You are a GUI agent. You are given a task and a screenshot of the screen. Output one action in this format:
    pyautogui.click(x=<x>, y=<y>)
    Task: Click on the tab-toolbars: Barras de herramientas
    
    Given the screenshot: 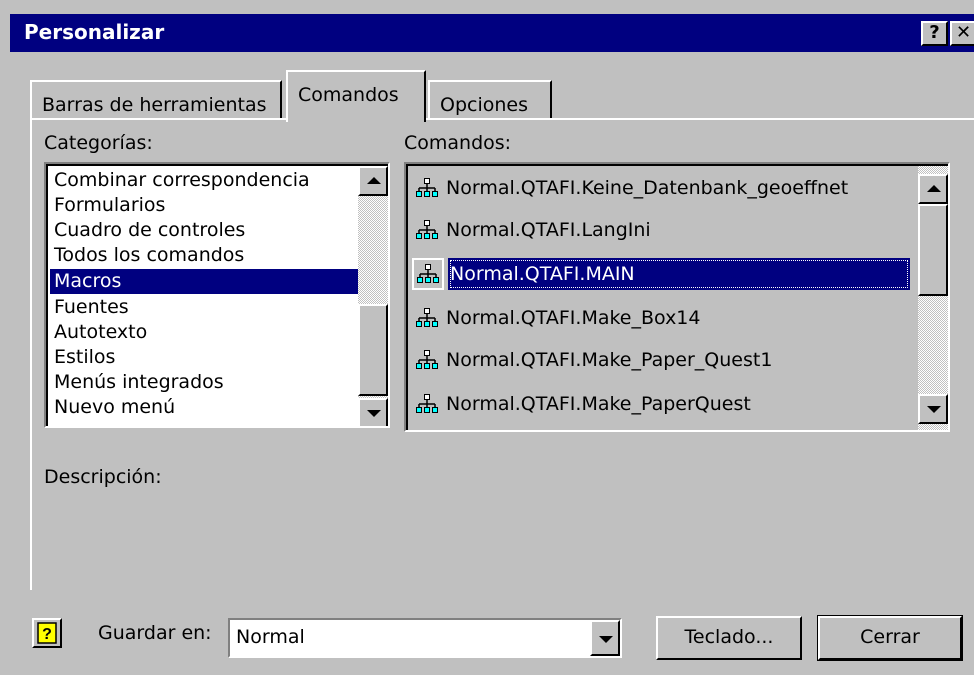 What is the action you would take?
    pyautogui.click(x=156, y=100)
    